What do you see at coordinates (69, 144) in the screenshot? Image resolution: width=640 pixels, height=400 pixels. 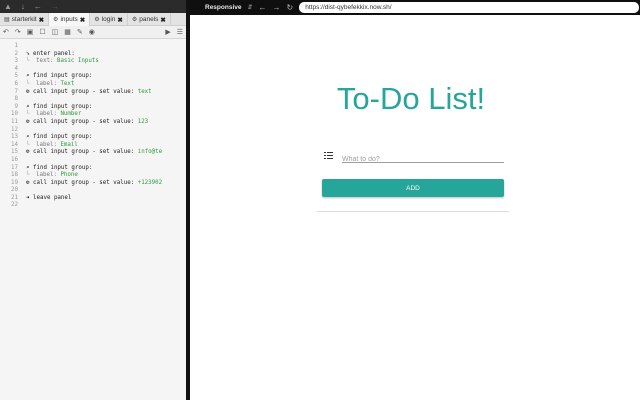 I see `line-value: Email` at bounding box center [69, 144].